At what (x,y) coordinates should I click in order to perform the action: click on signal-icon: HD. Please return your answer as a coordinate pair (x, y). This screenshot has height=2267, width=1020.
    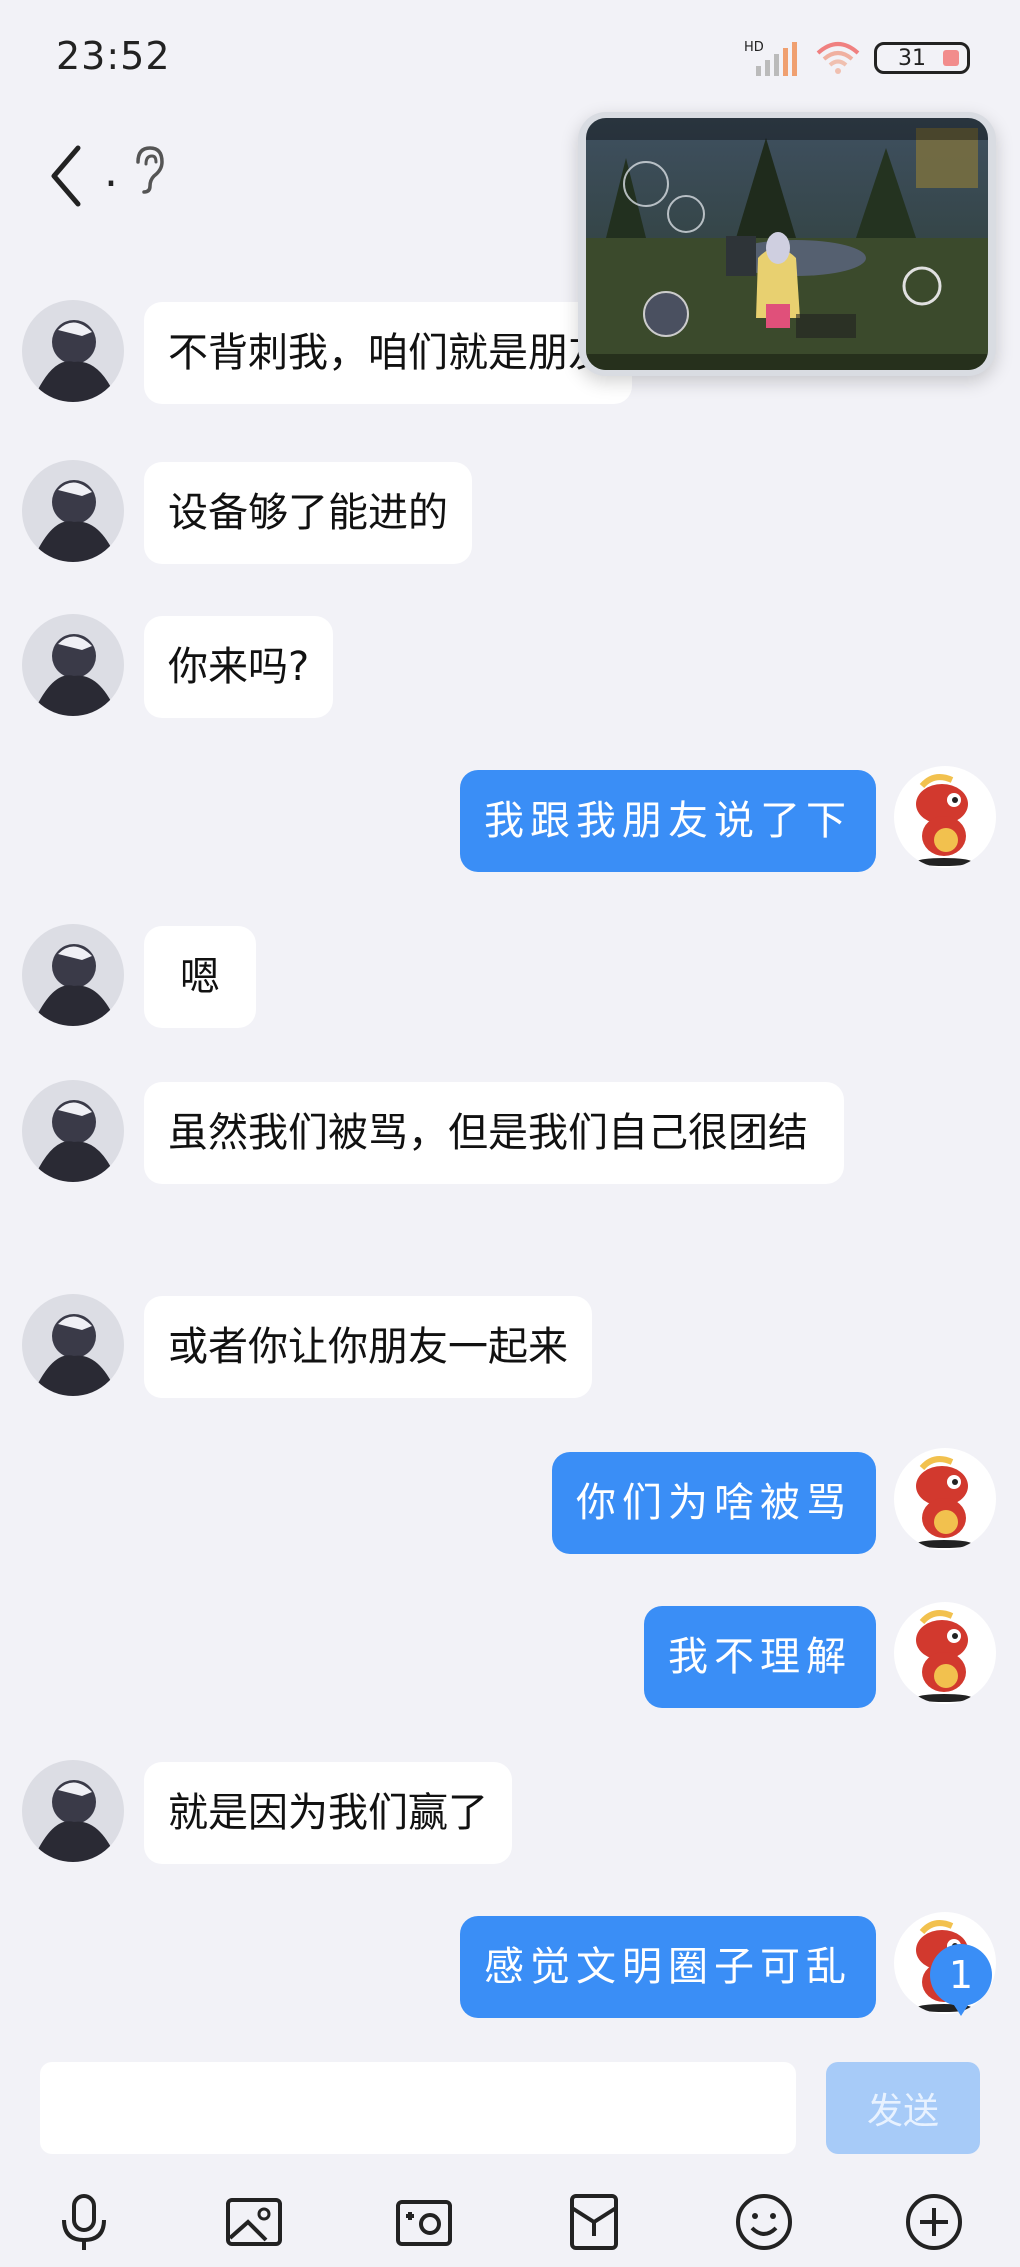
    Looking at the image, I should click on (770, 58).